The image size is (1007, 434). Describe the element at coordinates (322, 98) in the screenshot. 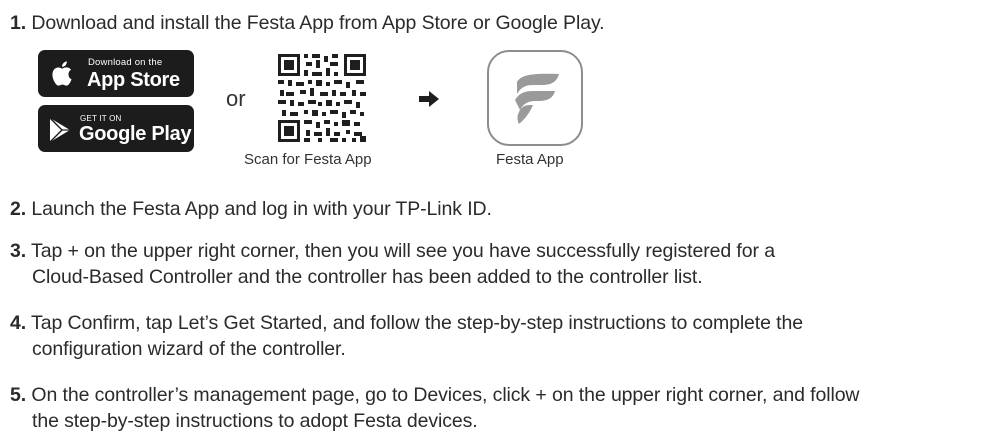

I see `qr-code-icon` at that location.